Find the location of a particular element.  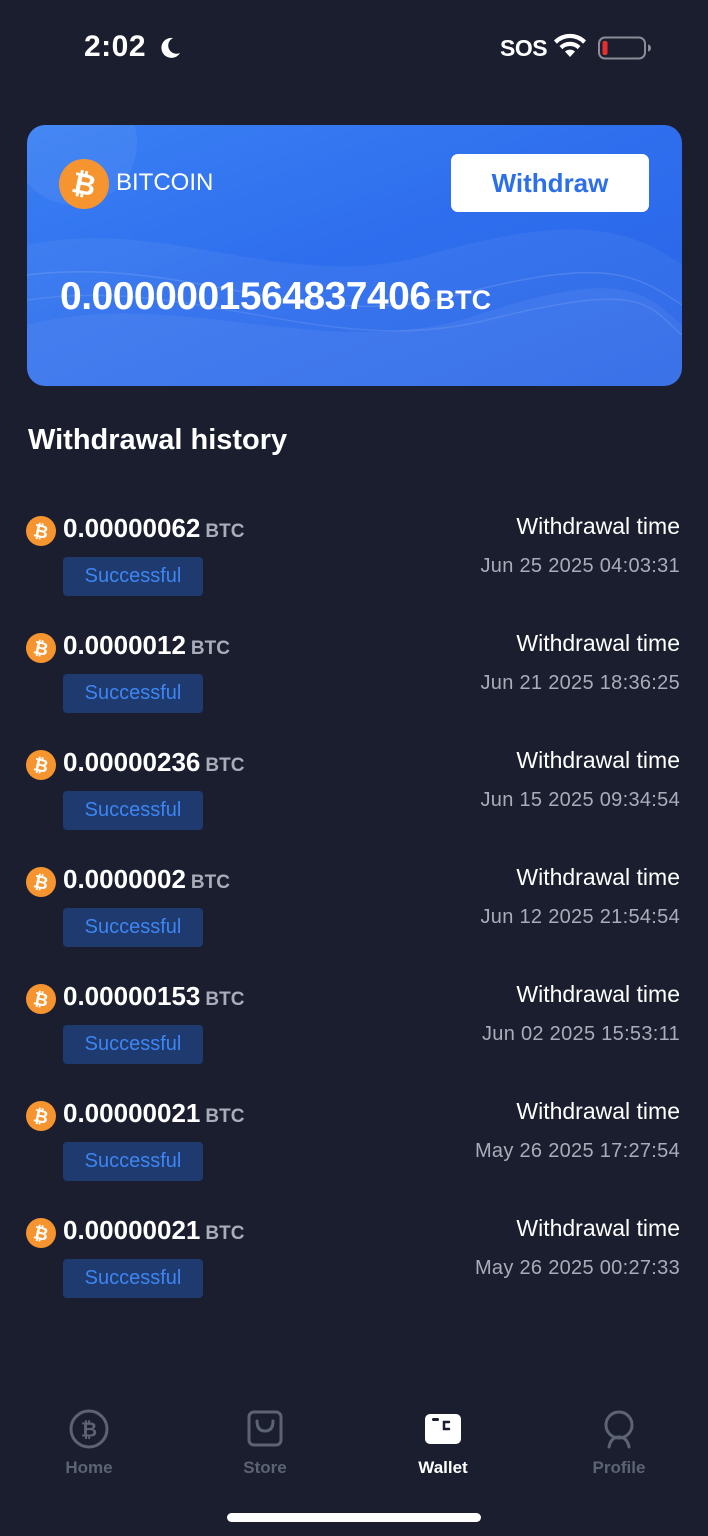

coin-name: BITCOIN is located at coordinates (165, 182).